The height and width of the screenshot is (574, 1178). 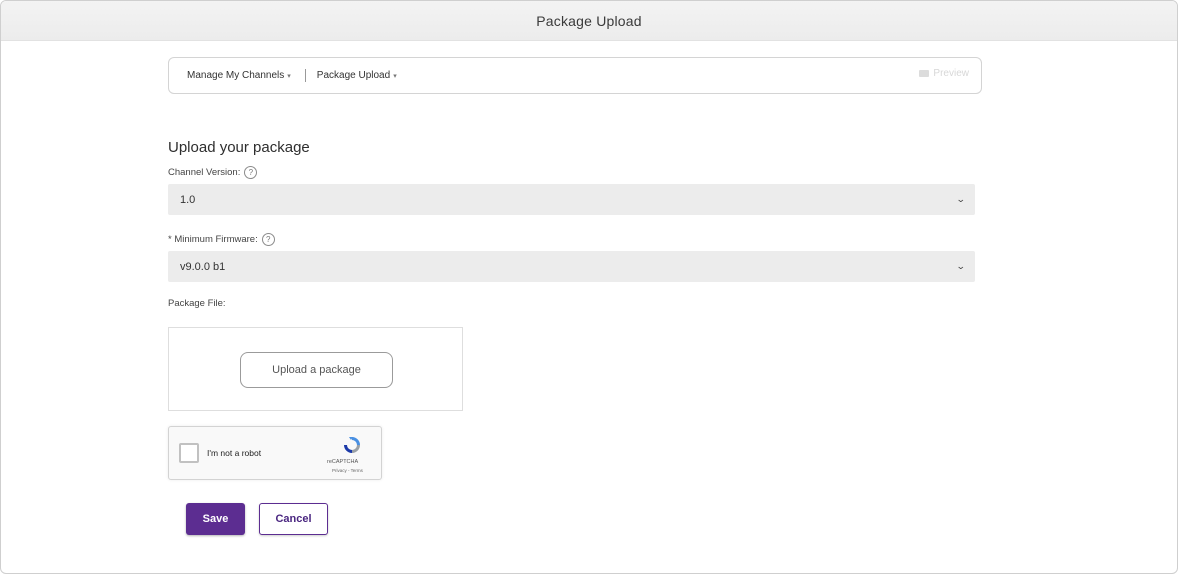 What do you see at coordinates (352, 445) in the screenshot?
I see `recaptcha-logo-icon` at bounding box center [352, 445].